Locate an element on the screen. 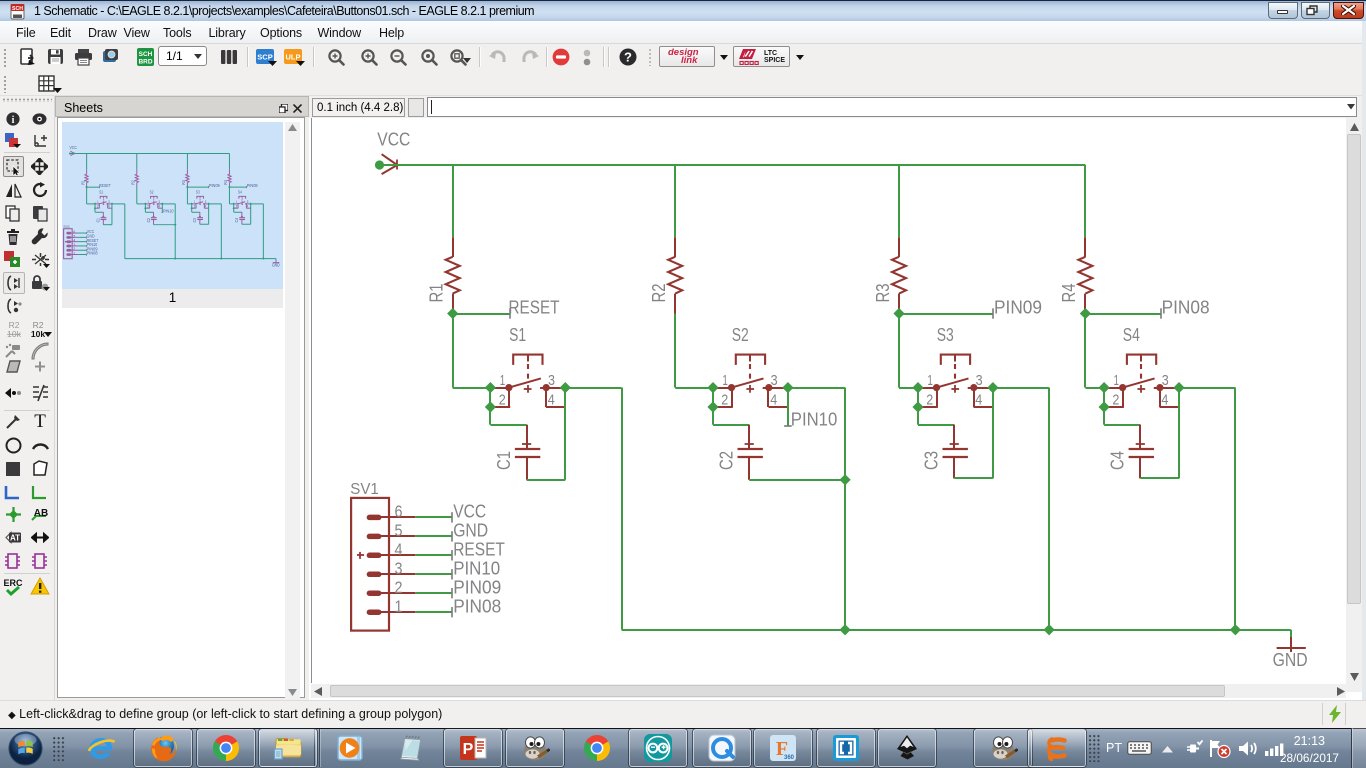 Image resolution: width=1366 pixels, height=768 pixels. svg-text: 6 is located at coordinates (74, 232).